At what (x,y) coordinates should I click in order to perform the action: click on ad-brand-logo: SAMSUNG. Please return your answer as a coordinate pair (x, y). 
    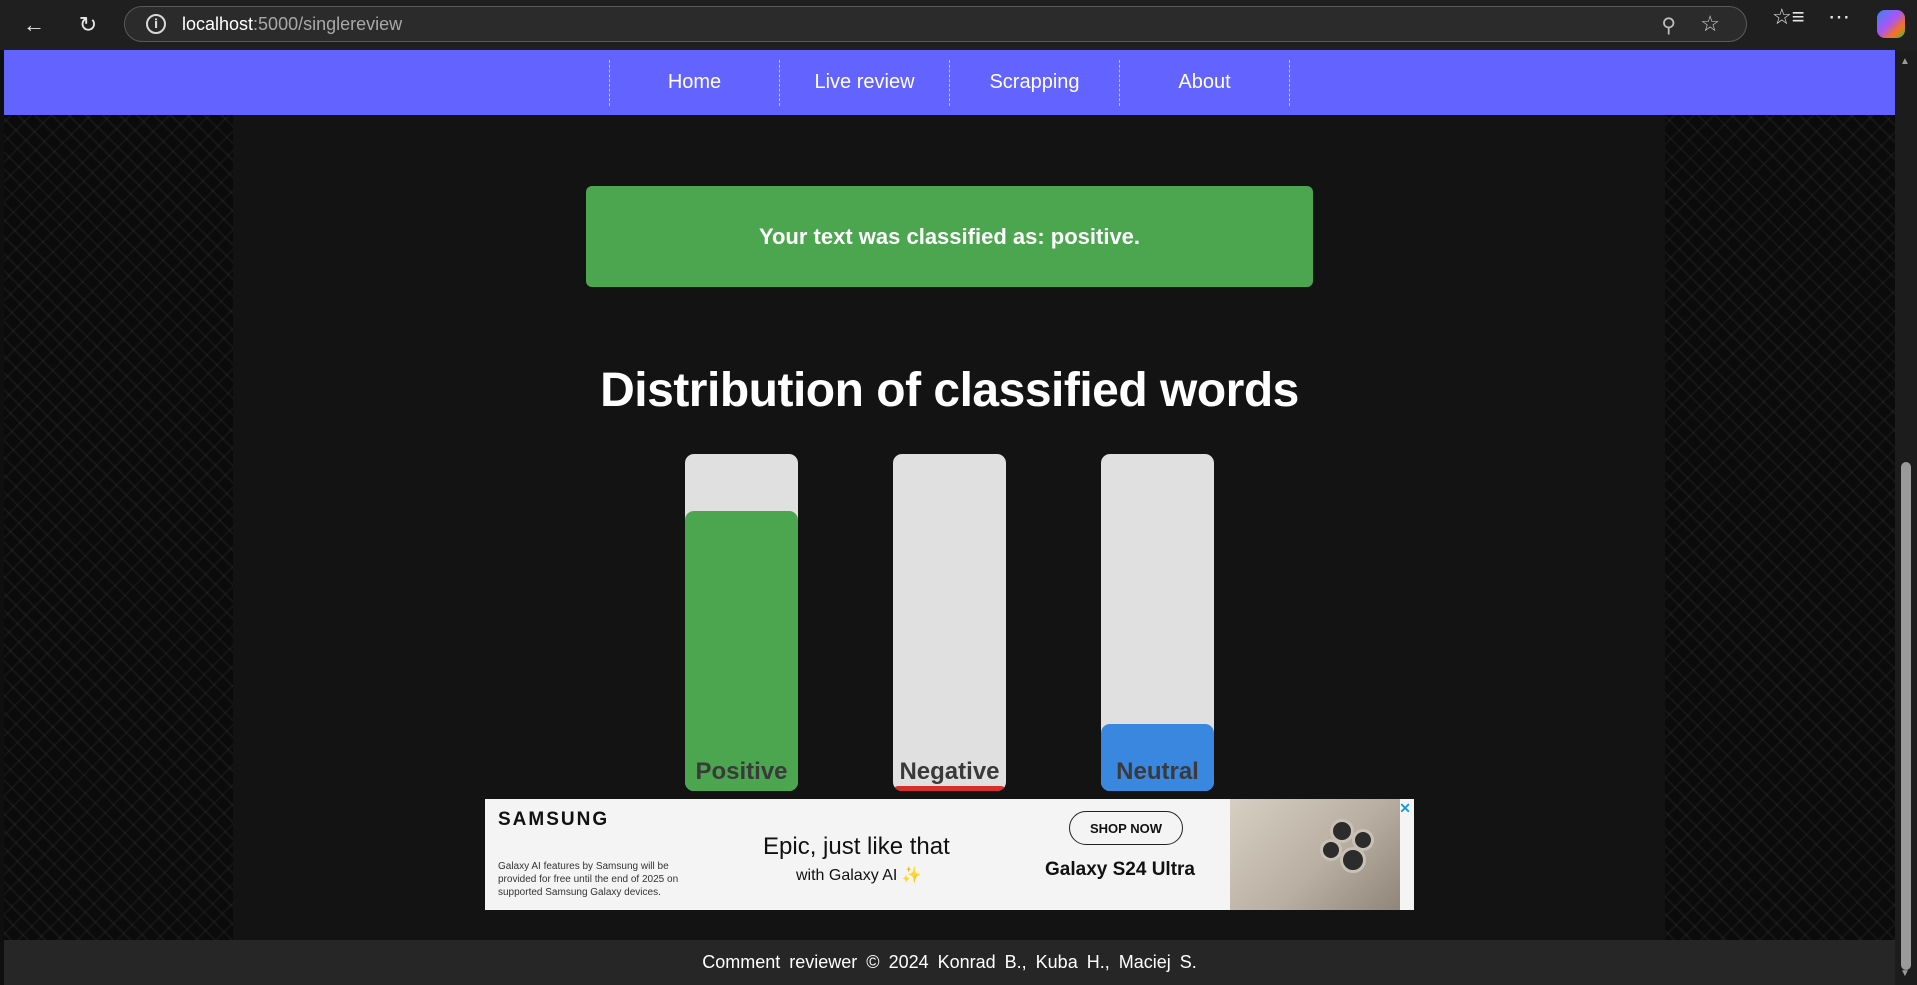
    Looking at the image, I should click on (554, 819).